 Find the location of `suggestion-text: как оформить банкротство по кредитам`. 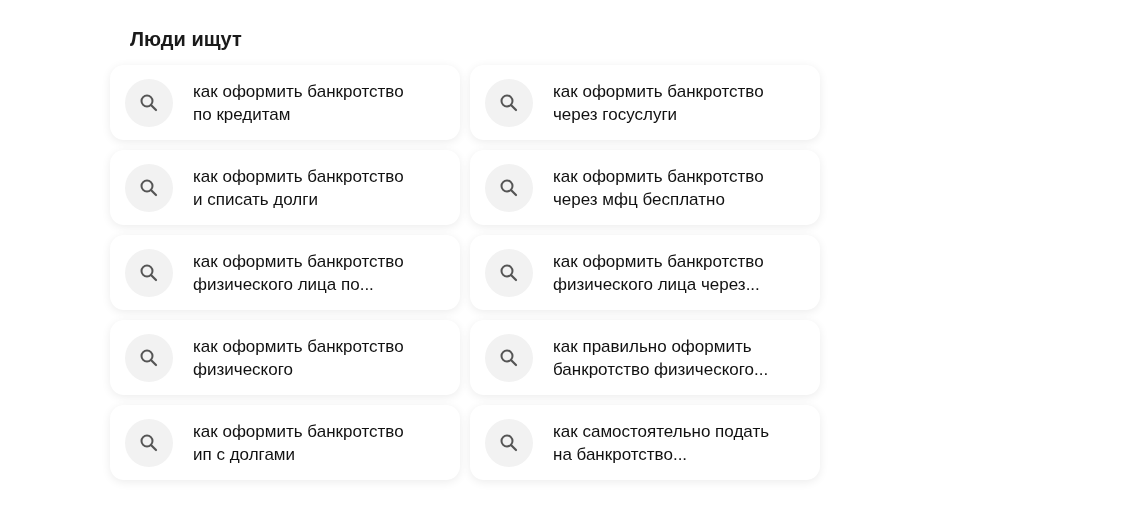

suggestion-text: как оформить банкротство по кредитам is located at coordinates (298, 103).